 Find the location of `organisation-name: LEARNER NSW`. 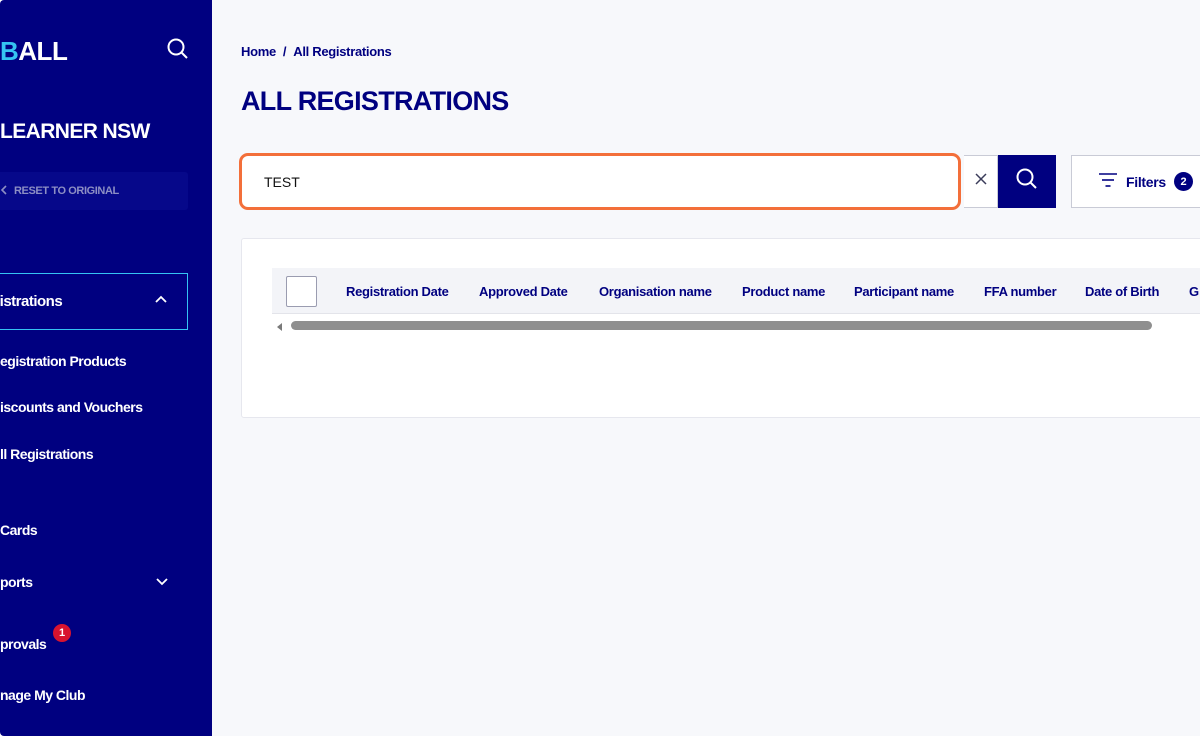

organisation-name: LEARNER NSW is located at coordinates (75, 131).